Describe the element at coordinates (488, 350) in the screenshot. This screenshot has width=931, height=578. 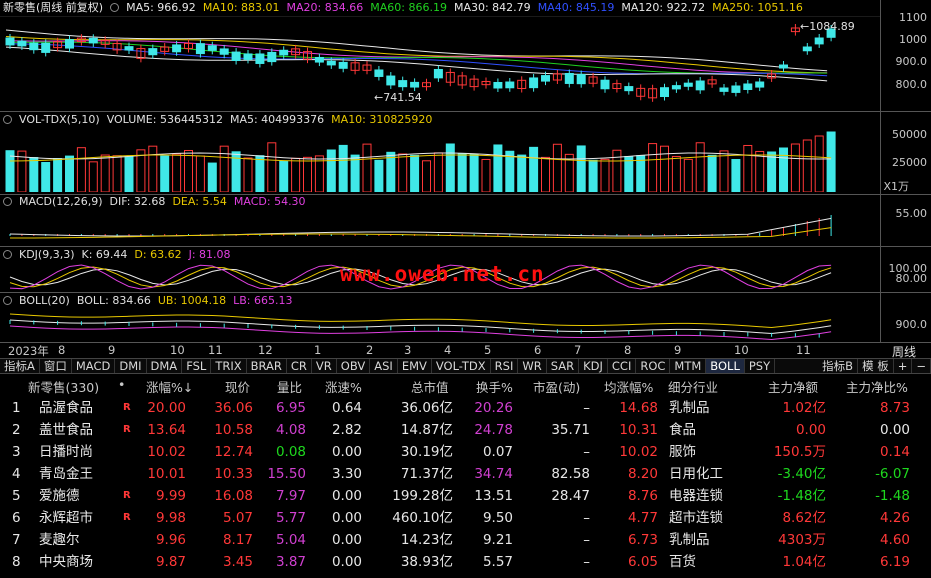
I see `time-tick: 5` at that location.